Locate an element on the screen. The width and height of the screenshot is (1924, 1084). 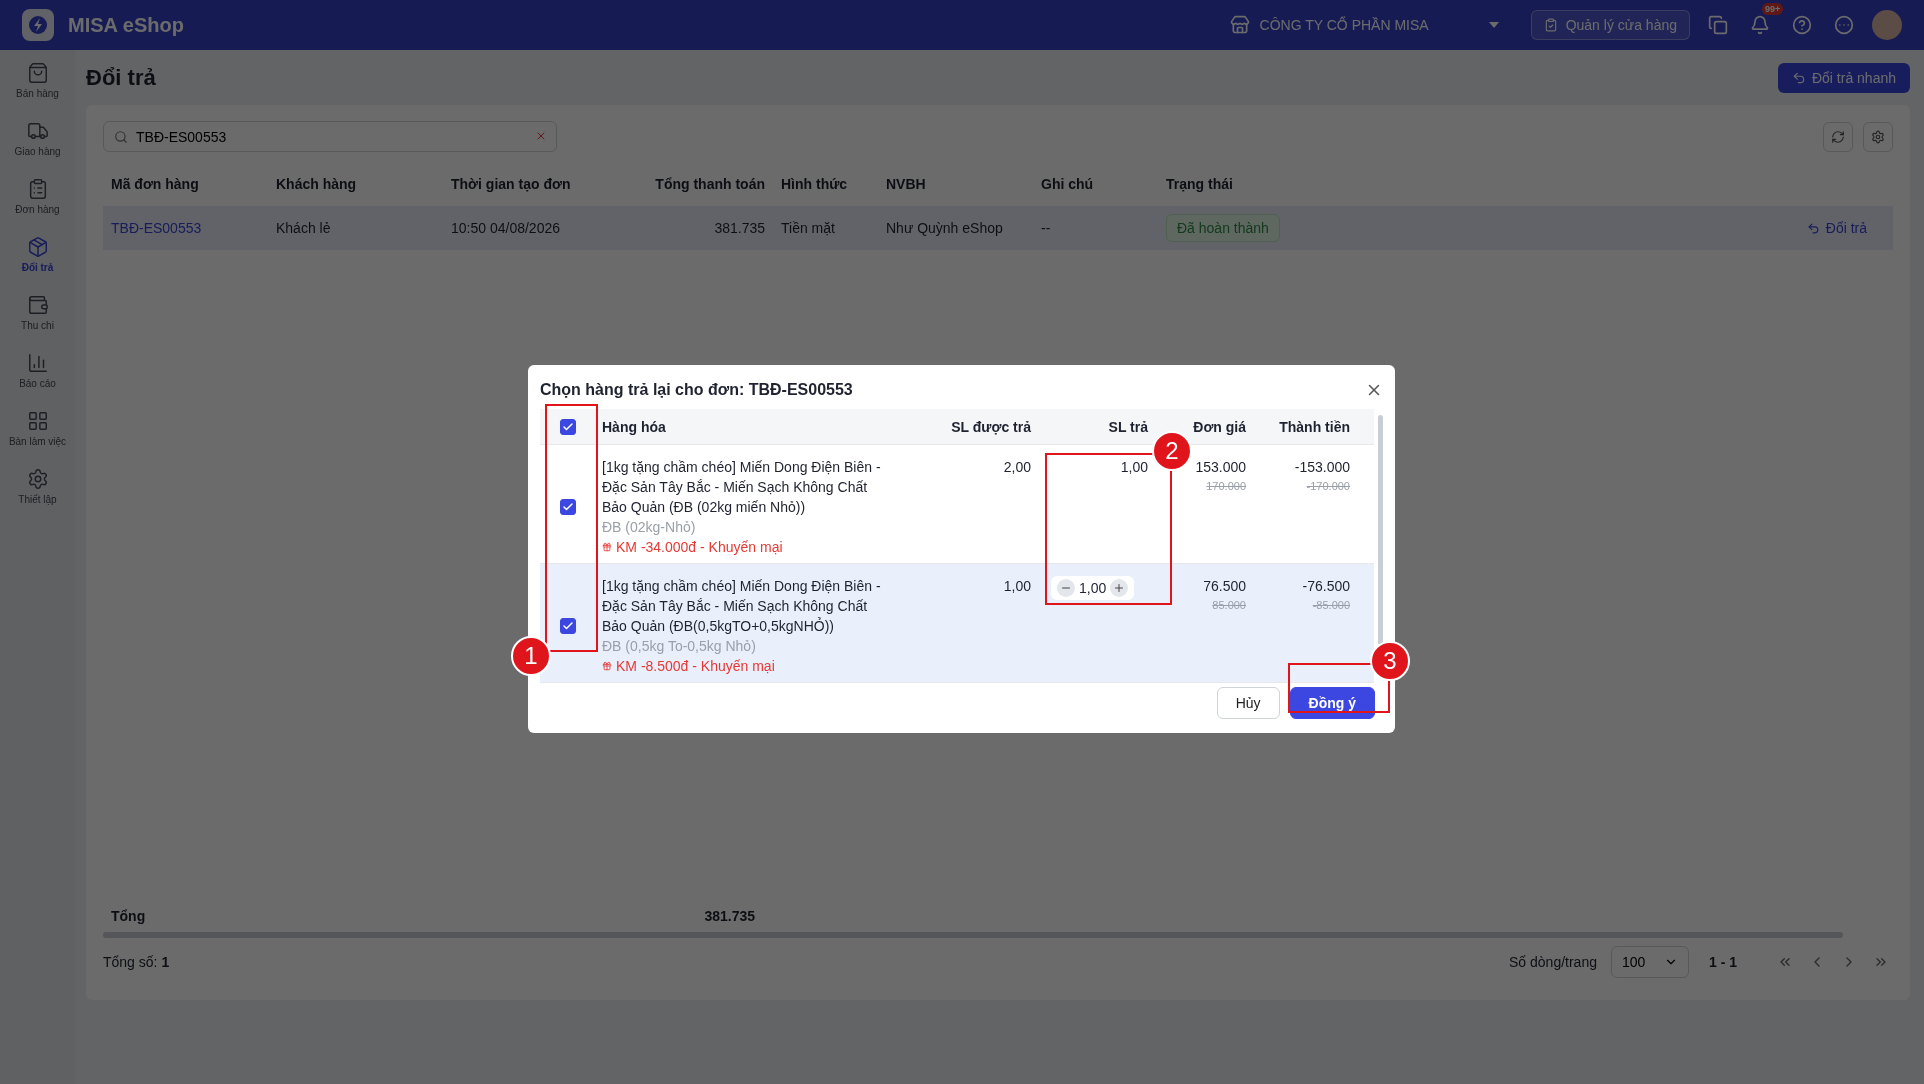
quantity-stepper: 1,00 is located at coordinates (1093, 588).